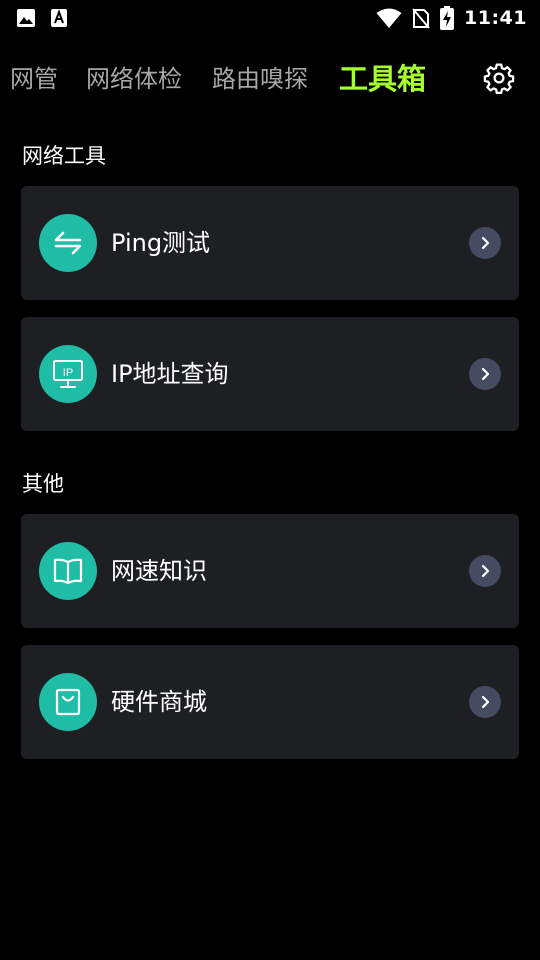 Image resolution: width=540 pixels, height=960 pixels. What do you see at coordinates (447, 18) in the screenshot?
I see `battery-charging-icon` at bounding box center [447, 18].